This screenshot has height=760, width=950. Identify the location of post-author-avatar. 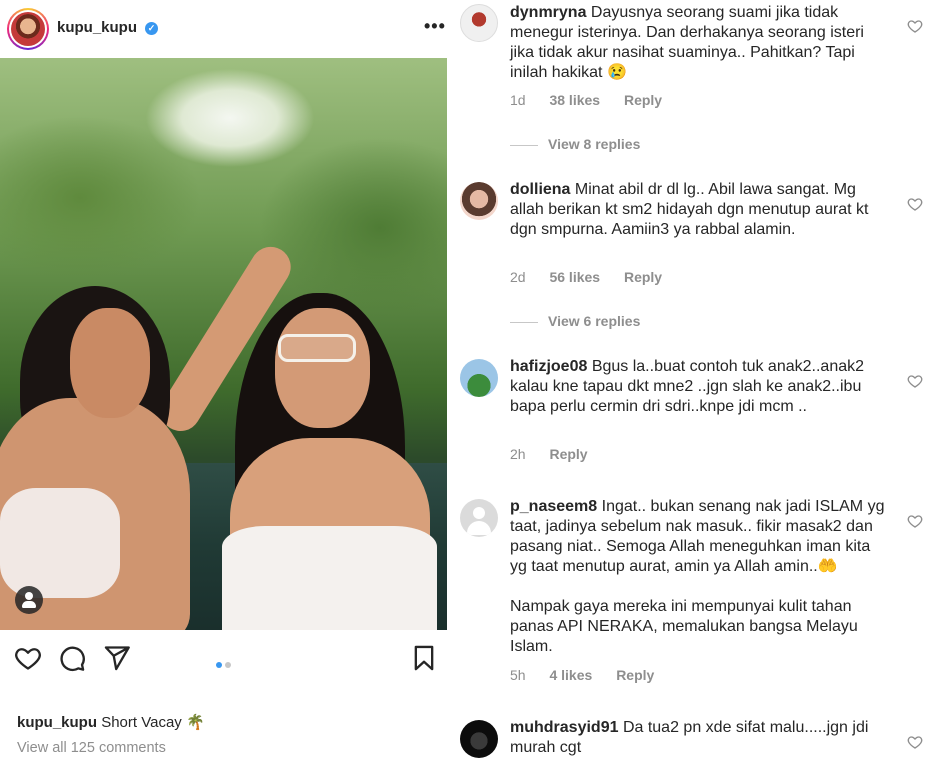
(28, 29).